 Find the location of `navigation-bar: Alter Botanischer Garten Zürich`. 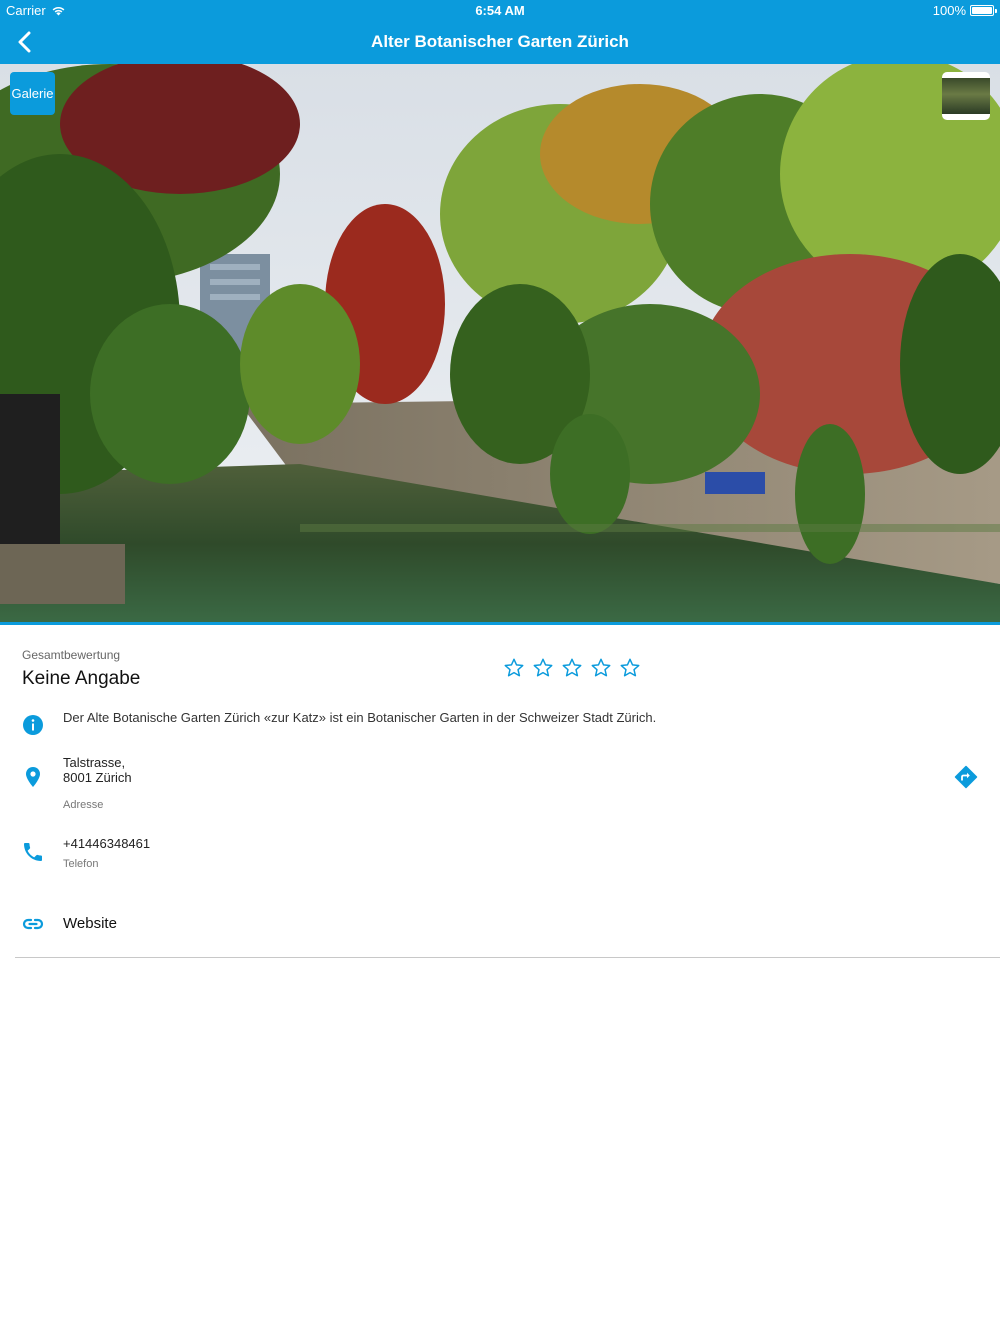

navigation-bar: Alter Botanischer Garten Zürich is located at coordinates (500, 42).